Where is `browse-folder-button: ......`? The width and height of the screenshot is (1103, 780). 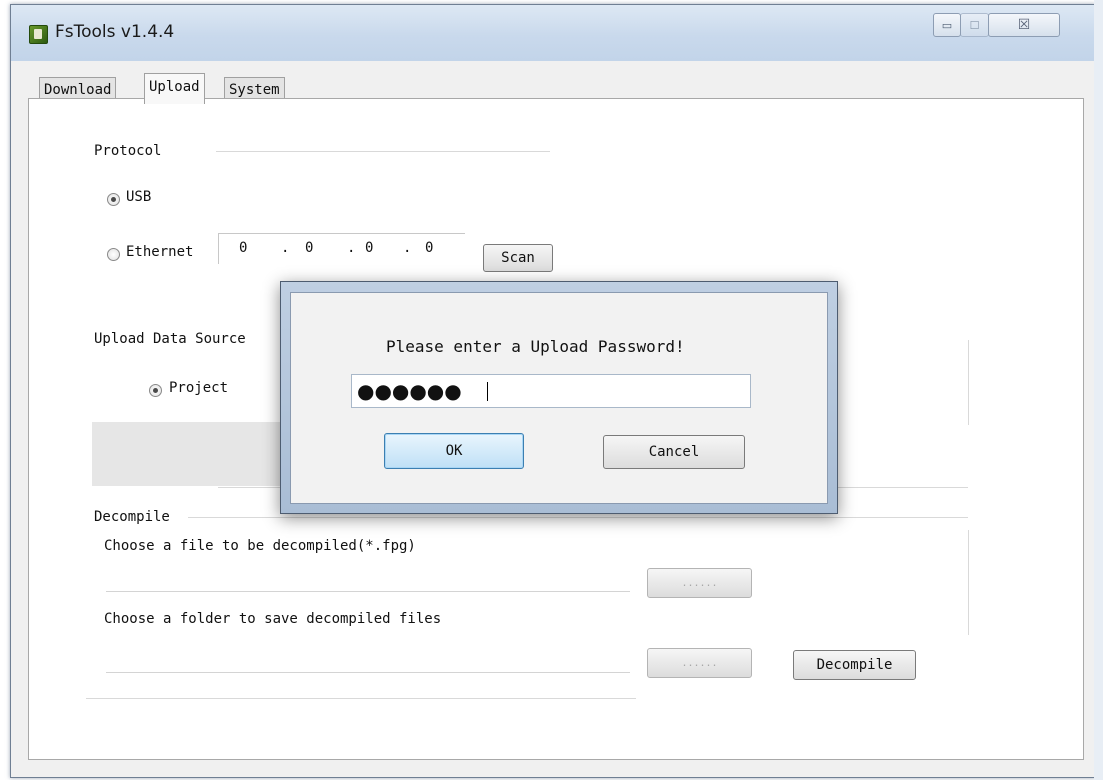
browse-folder-button: ...... is located at coordinates (699, 663).